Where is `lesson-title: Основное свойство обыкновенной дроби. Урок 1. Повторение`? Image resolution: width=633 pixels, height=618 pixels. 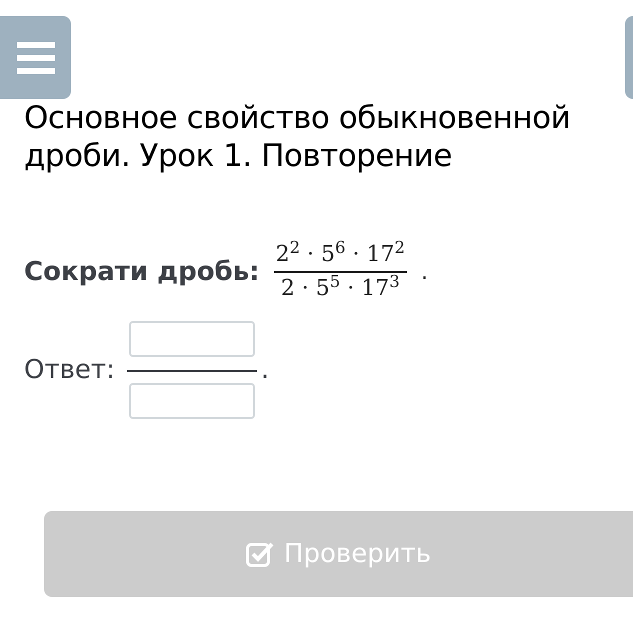
lesson-title: Основное свойство обыкновенной дроби. Урок 1. Повторение is located at coordinates (297, 137).